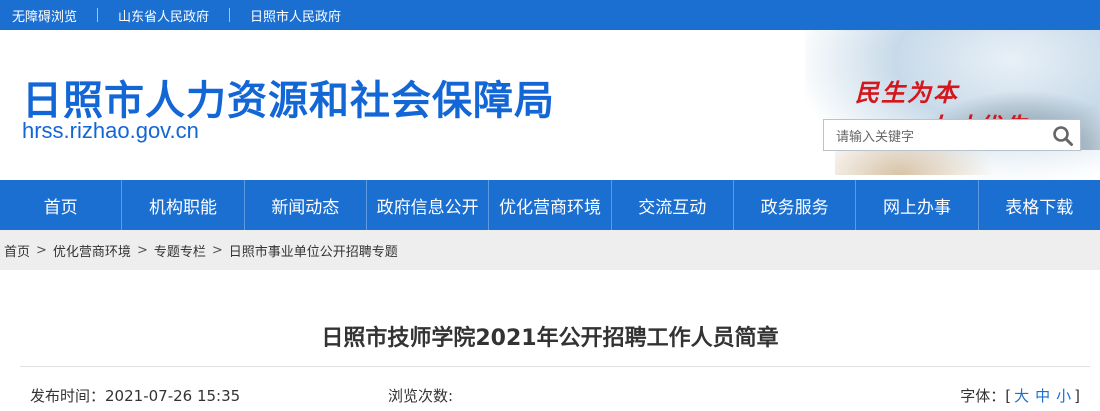  I want to click on view-count: 浏览次数:, so click(420, 395).